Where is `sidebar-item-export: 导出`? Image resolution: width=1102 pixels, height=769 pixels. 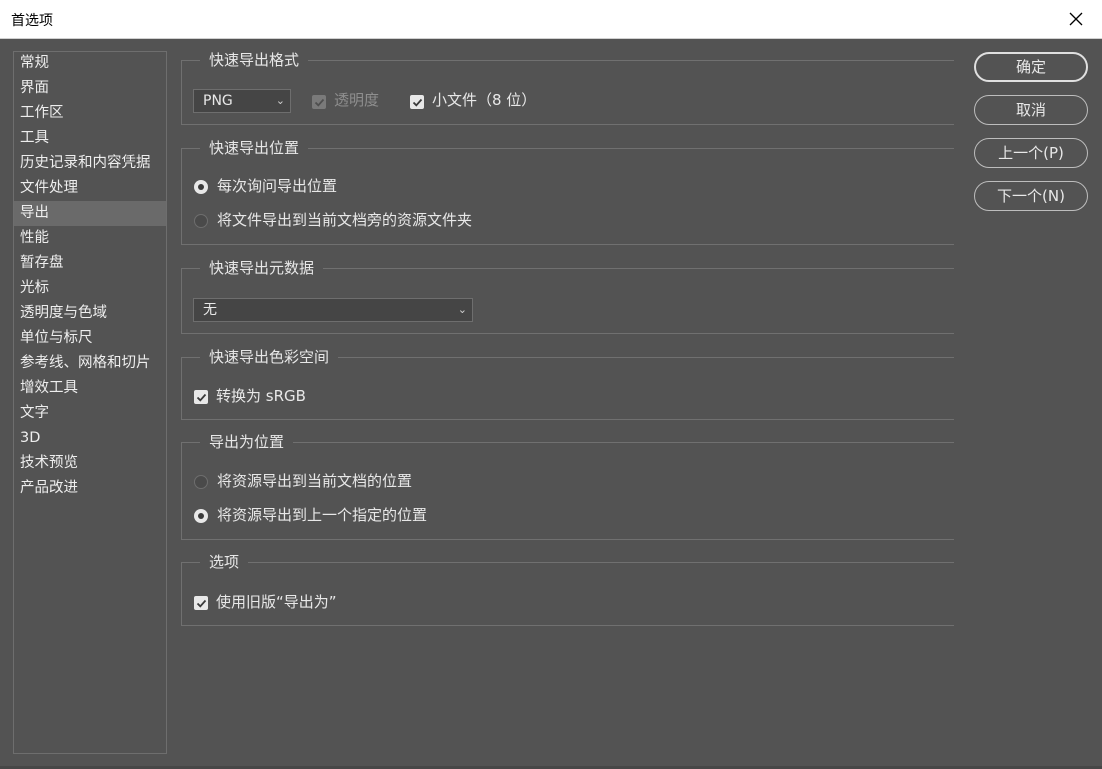 sidebar-item-export: 导出 is located at coordinates (90, 213).